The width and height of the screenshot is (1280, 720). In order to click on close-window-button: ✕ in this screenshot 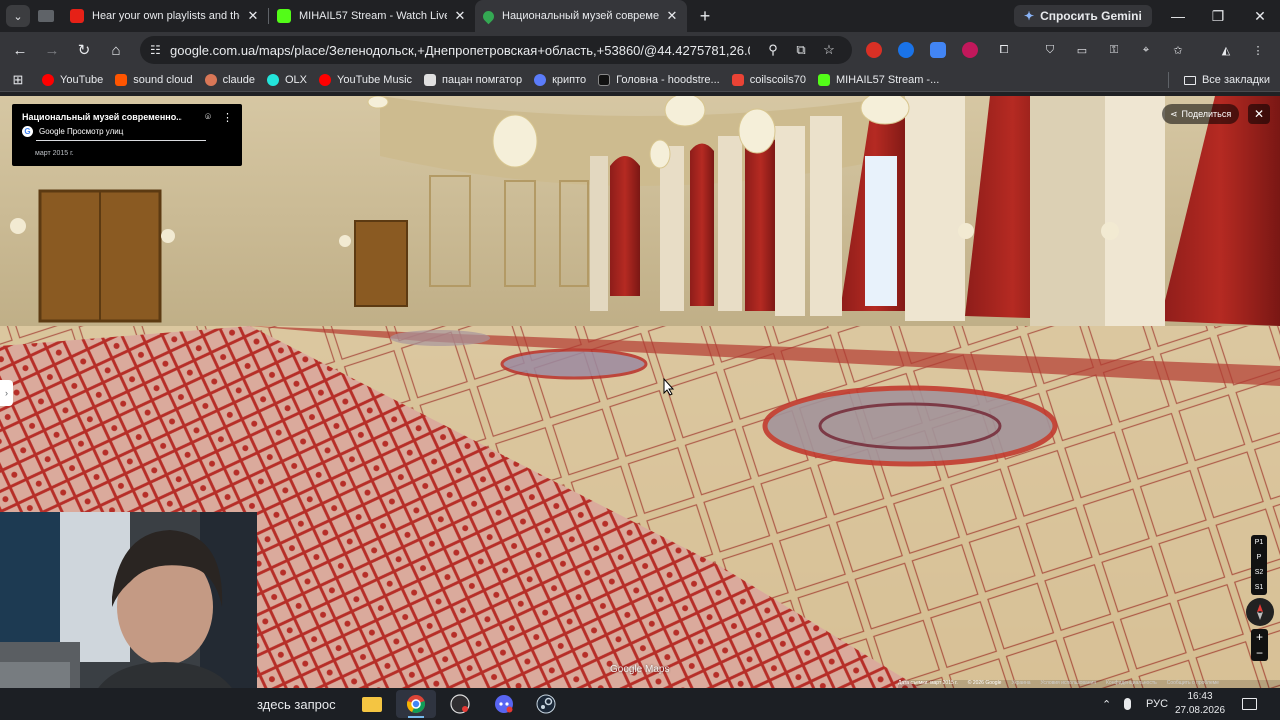, I will do `click(1260, 16)`.